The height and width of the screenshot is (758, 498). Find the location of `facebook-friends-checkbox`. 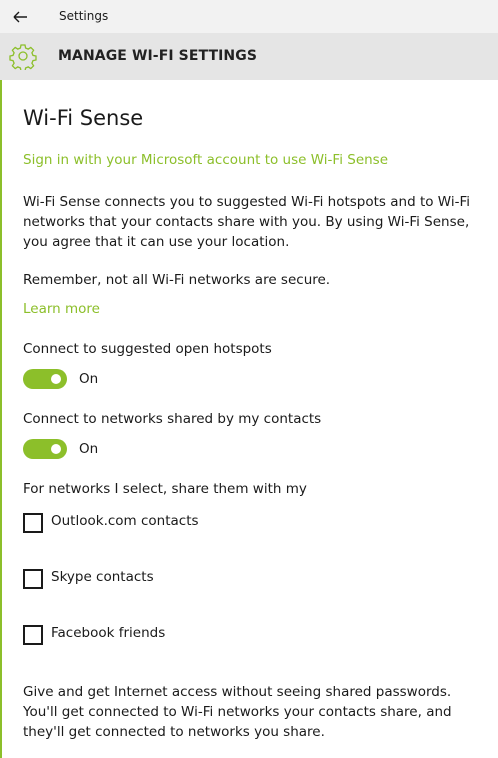

facebook-friends-checkbox is located at coordinates (33, 635).